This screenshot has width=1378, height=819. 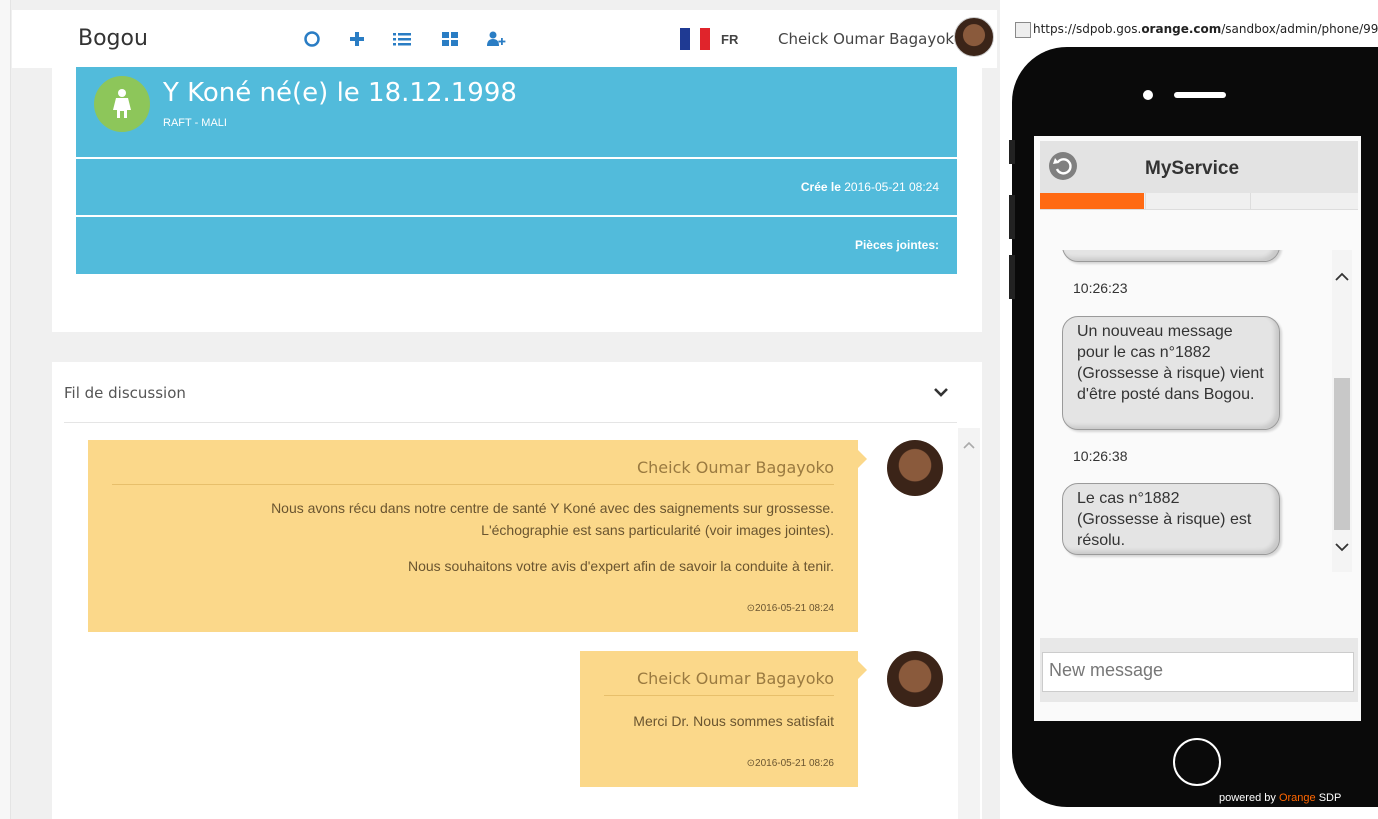 I want to click on user-name: Cheick Oumar Bagayoko, so click(x=870, y=39).